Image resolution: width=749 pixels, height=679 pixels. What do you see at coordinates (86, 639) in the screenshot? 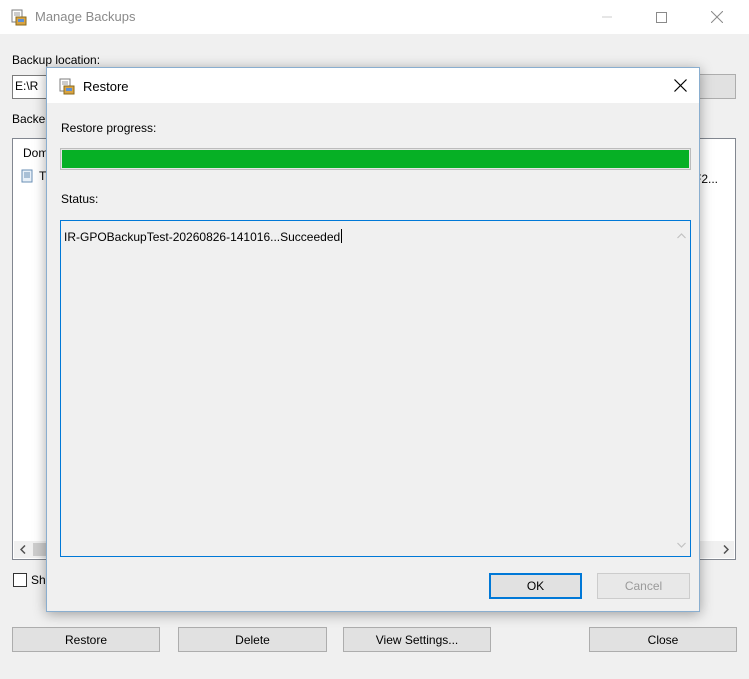
I see `restore-button: Restore` at bounding box center [86, 639].